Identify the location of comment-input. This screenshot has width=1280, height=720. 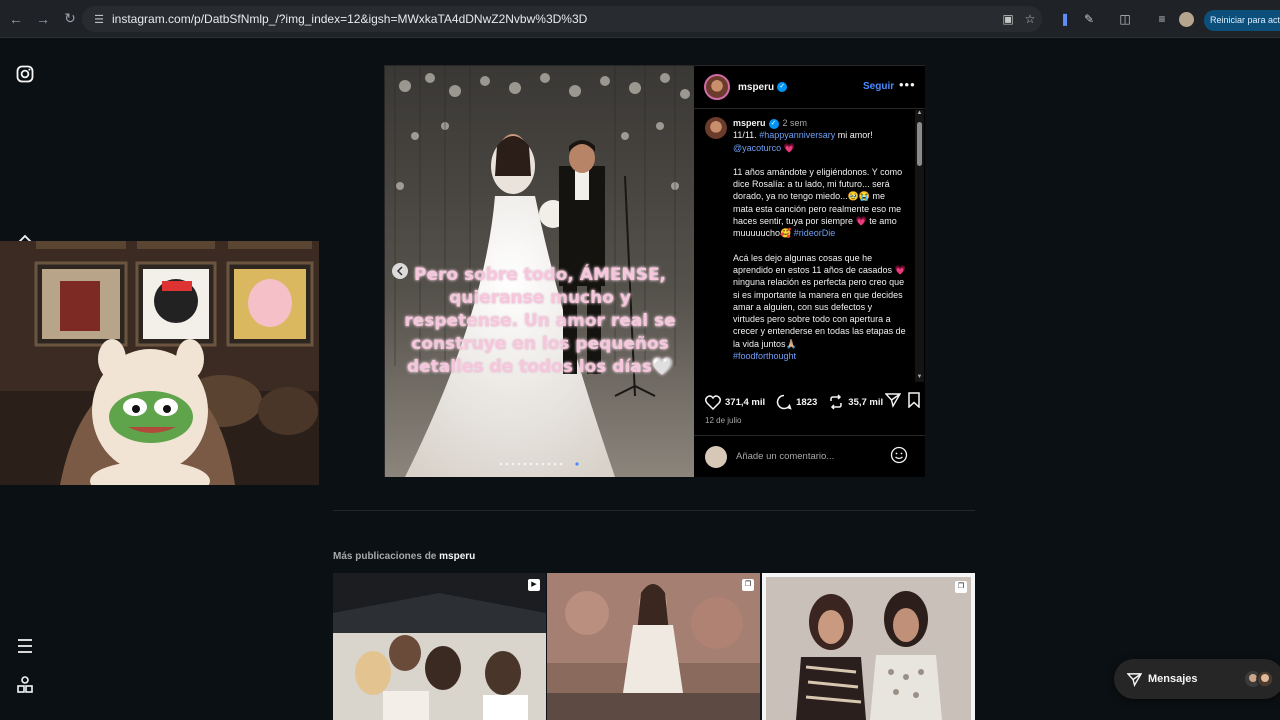
(811, 456).